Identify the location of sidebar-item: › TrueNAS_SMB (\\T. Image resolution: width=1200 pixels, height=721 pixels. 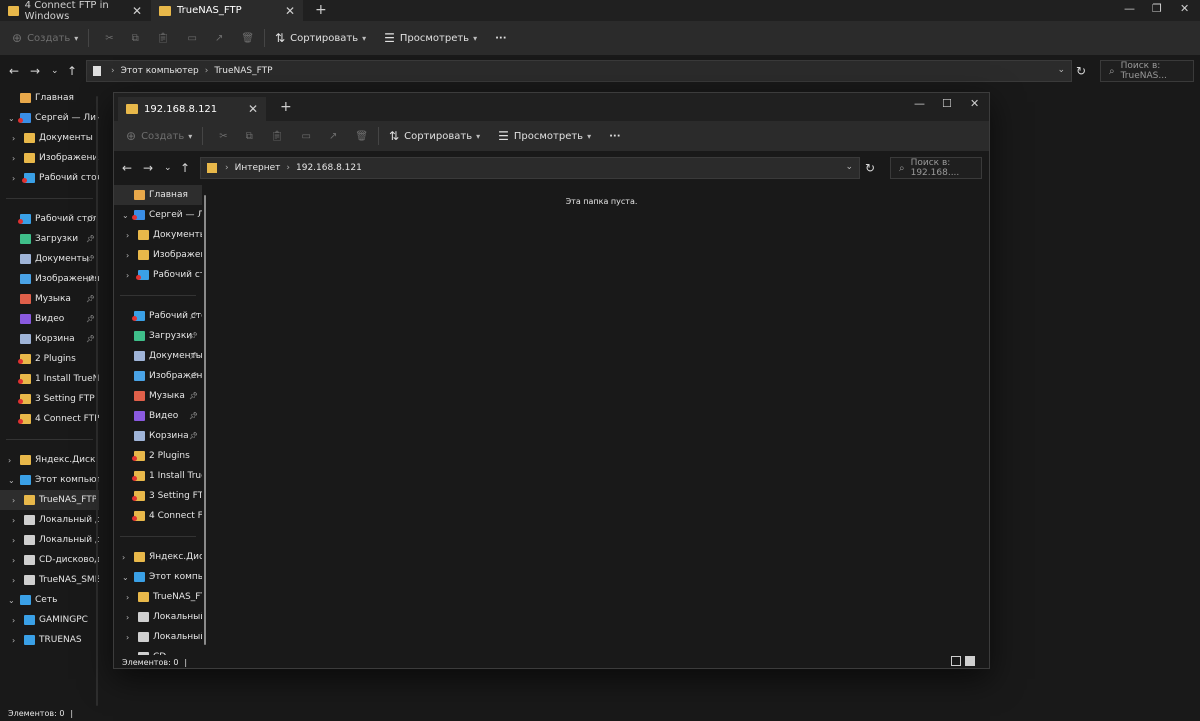
(49, 580).